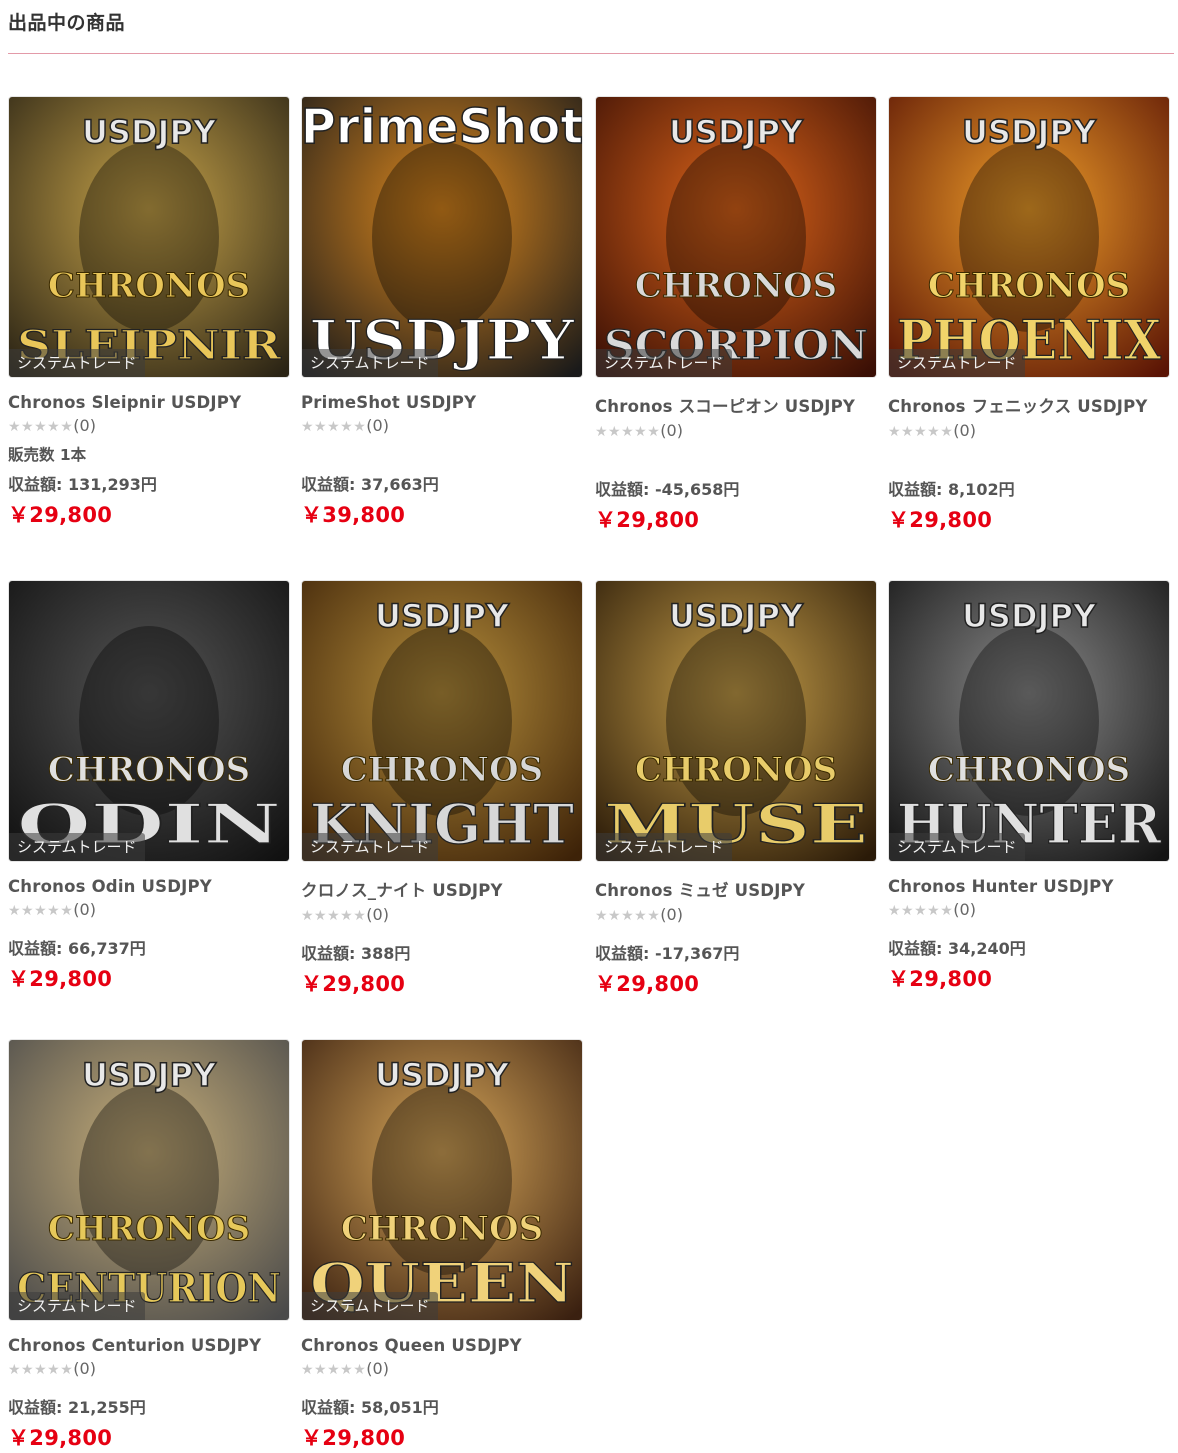  I want to click on product-thumbnail: USDJPY CHRONOS MUSE システムトレード, so click(736, 721).